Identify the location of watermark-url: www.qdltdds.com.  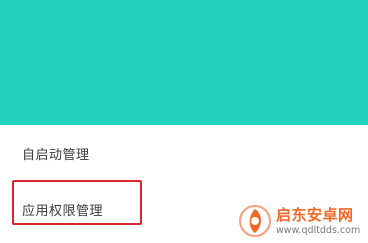
(318, 230).